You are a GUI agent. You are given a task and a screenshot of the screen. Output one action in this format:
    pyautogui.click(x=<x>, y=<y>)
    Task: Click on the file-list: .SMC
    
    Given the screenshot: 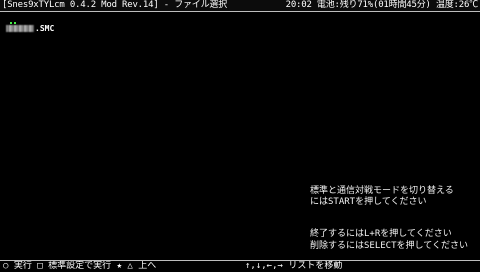 What is the action you would take?
    pyautogui.click(x=156, y=29)
    